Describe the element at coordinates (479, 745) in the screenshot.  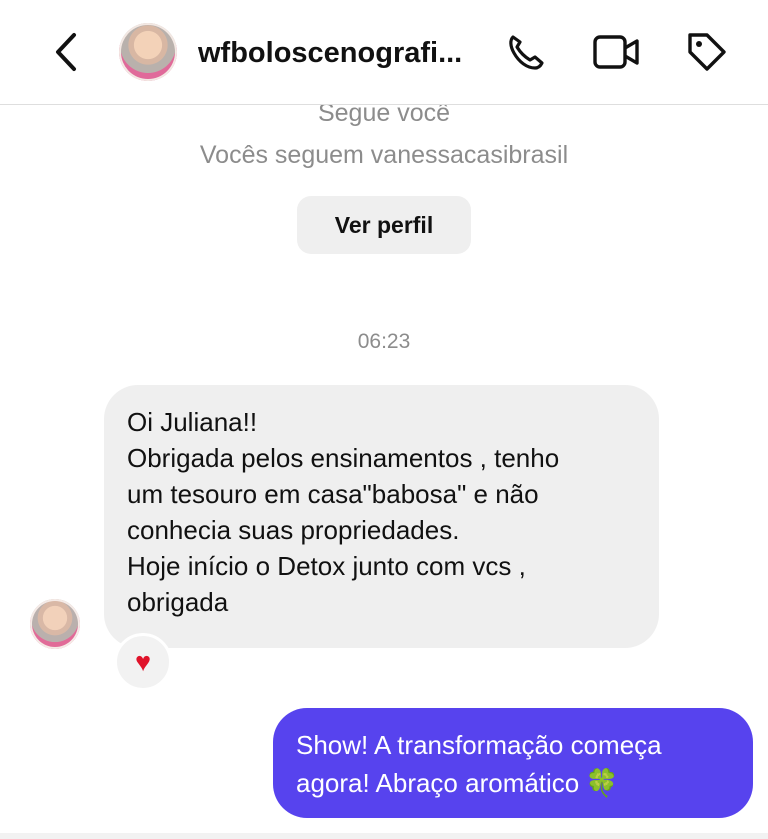
I see `outgoing-message-line: Show! A transformação começa` at that location.